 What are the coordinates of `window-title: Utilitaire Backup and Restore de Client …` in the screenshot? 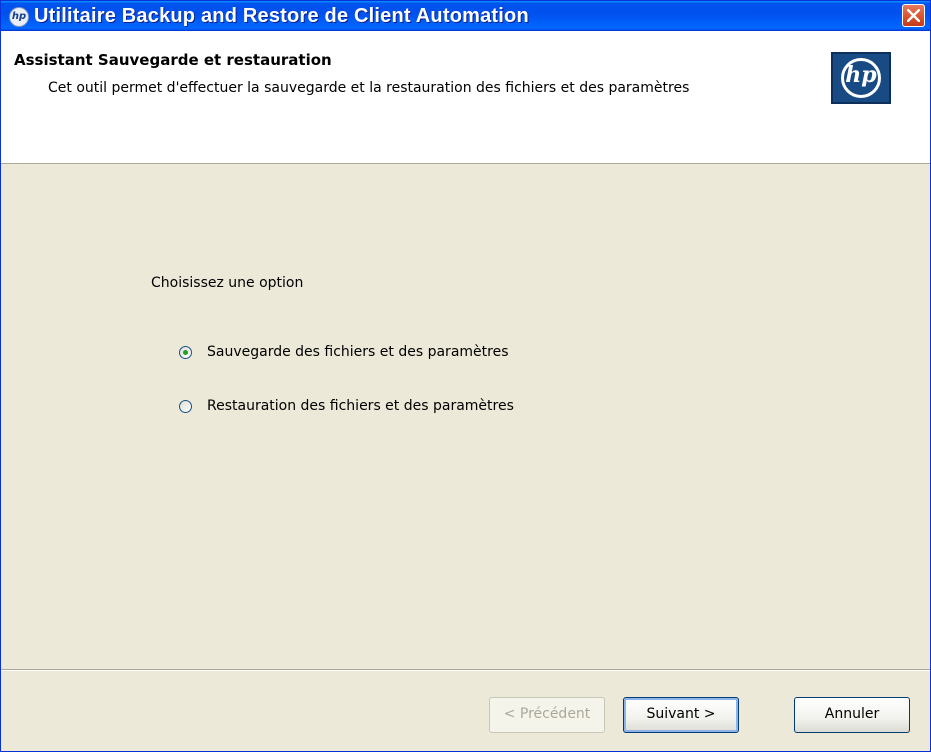 It's located at (281, 16).